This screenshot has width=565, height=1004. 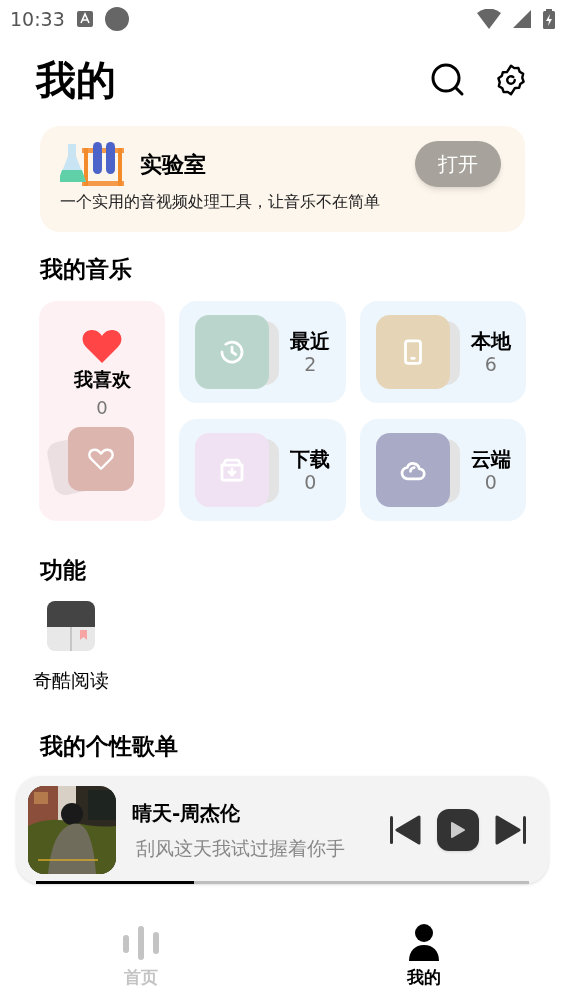 I want to click on play-button, so click(x=458, y=830).